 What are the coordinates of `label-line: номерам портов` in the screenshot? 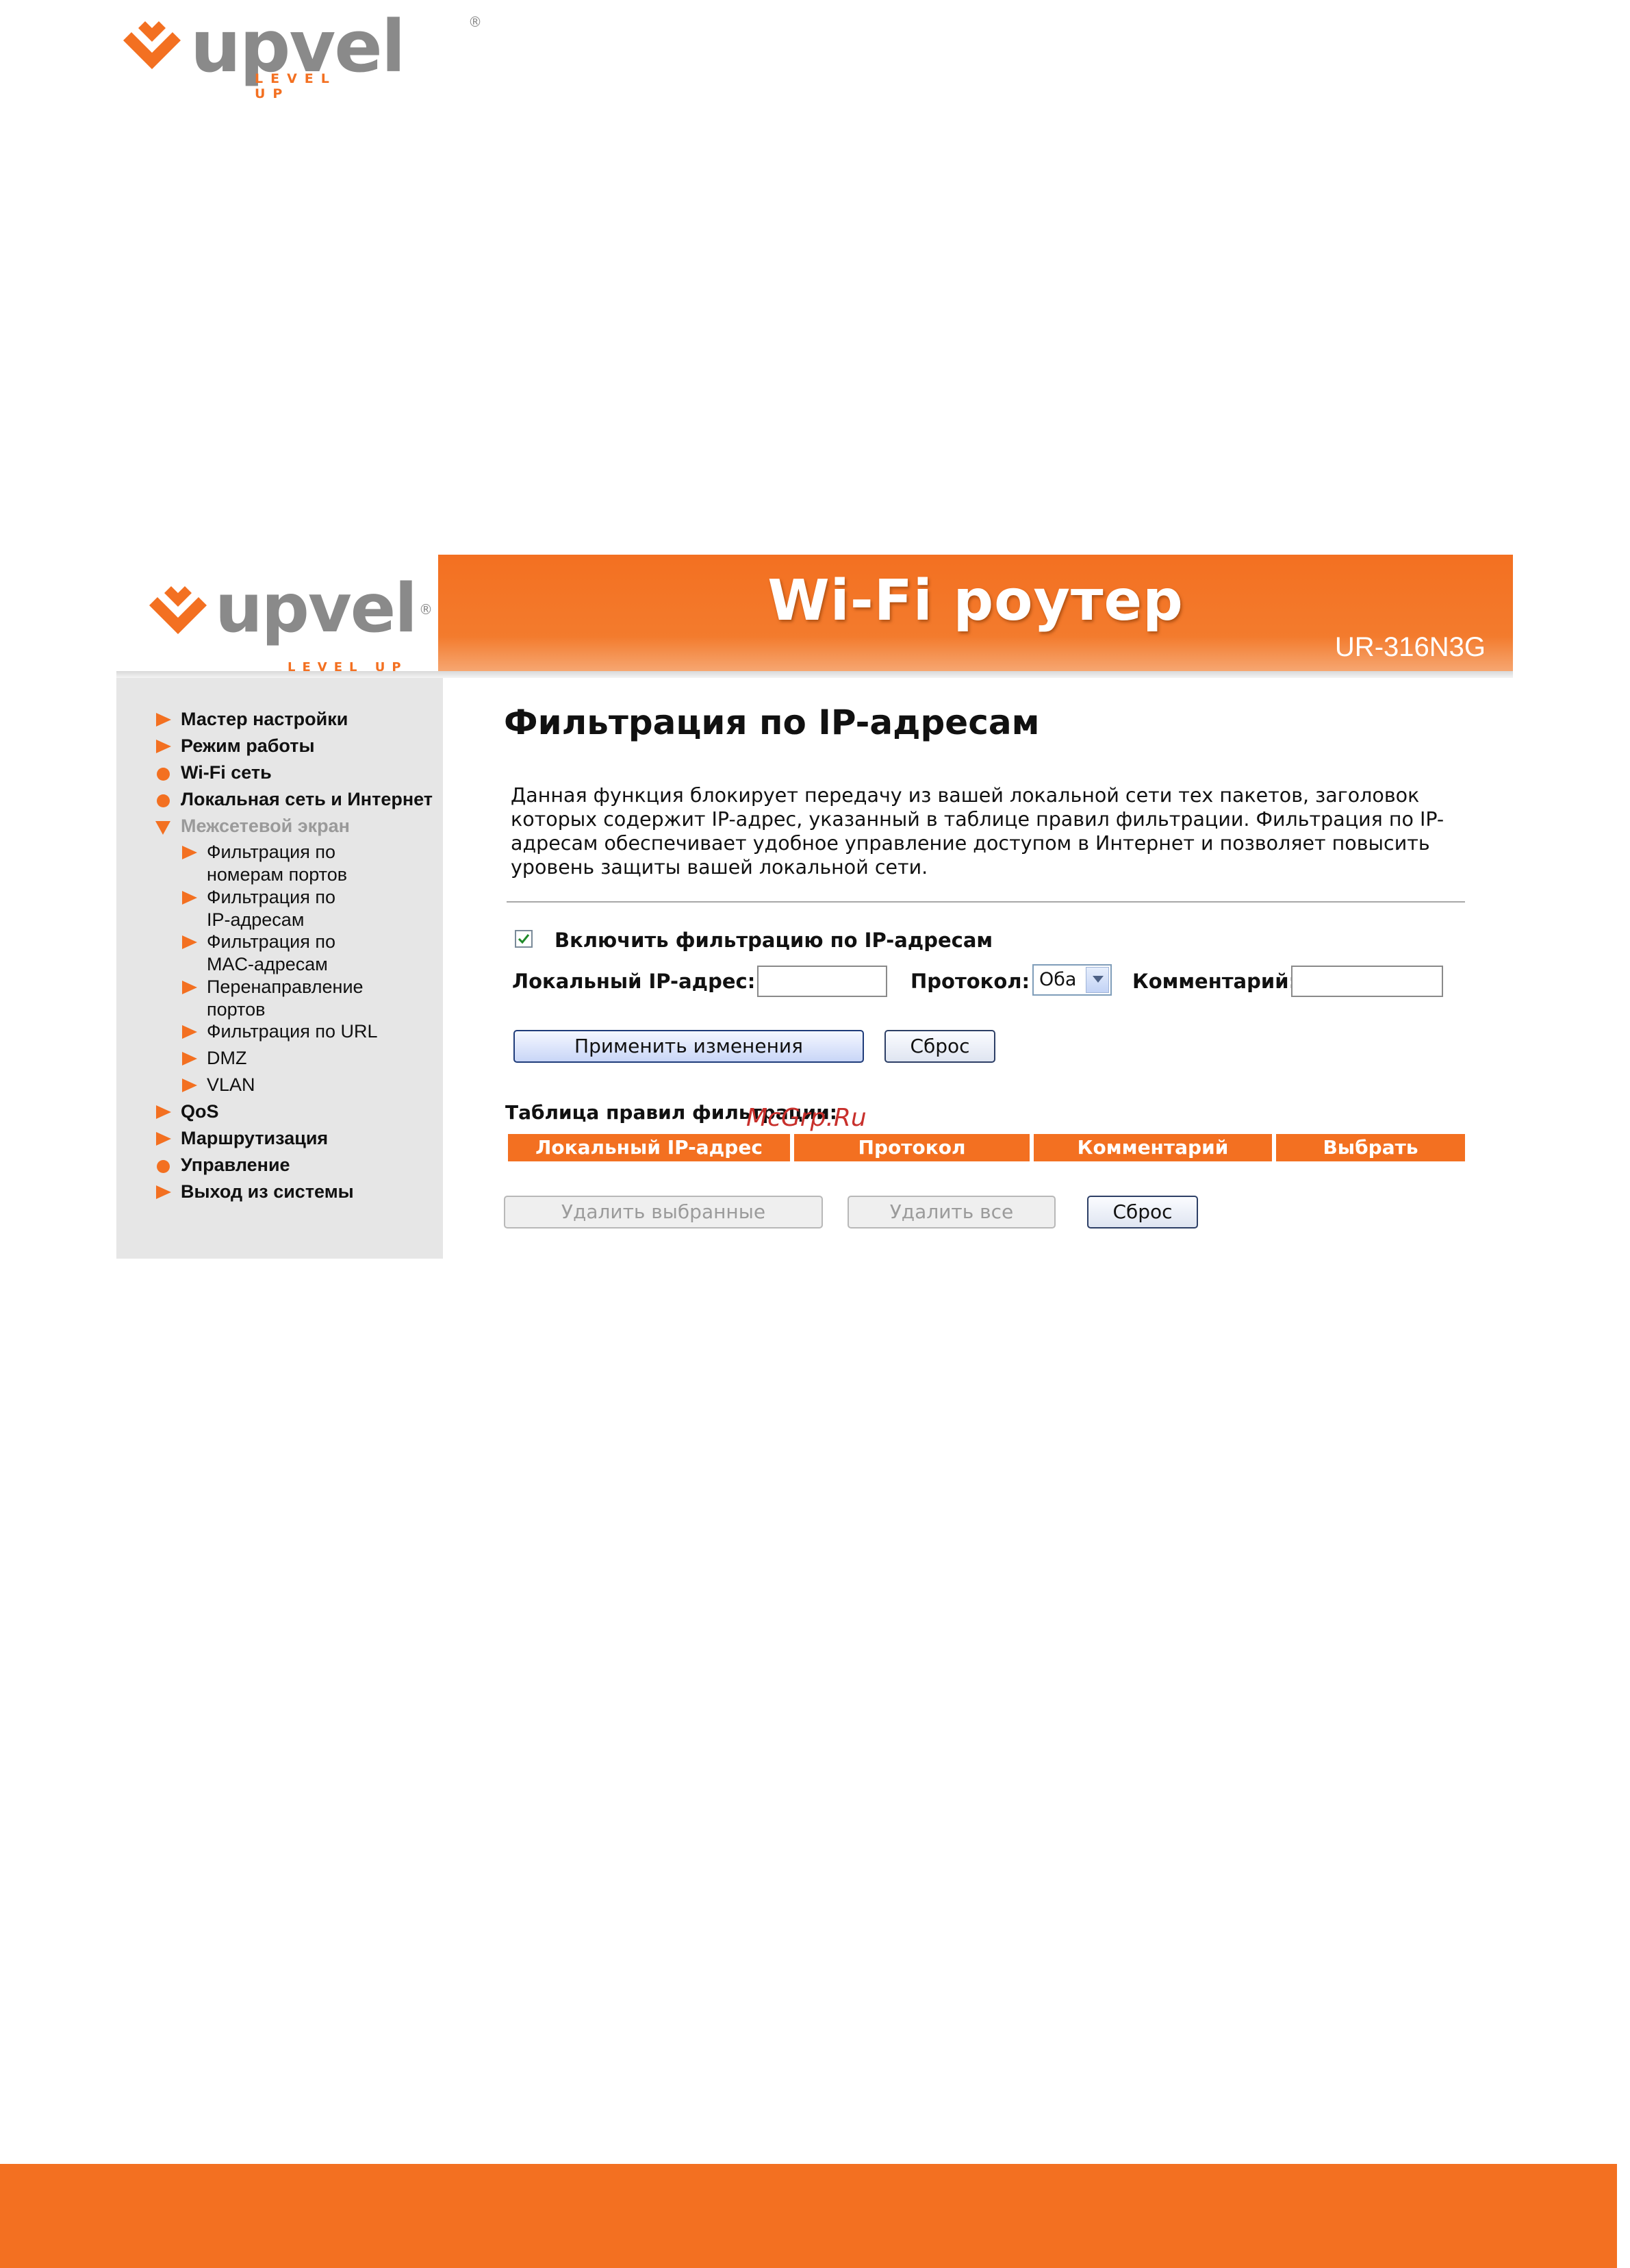 It's located at (277, 874).